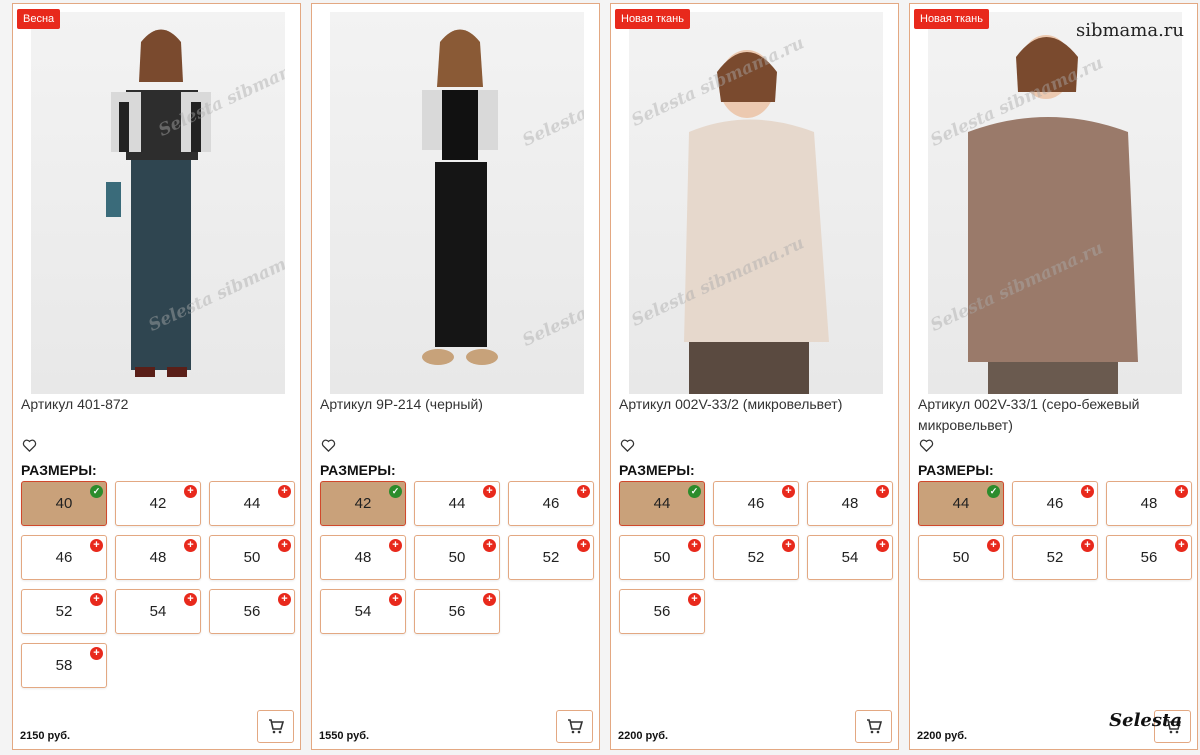  What do you see at coordinates (1145, 720) in the screenshot?
I see `brand-signature: Selesta` at bounding box center [1145, 720].